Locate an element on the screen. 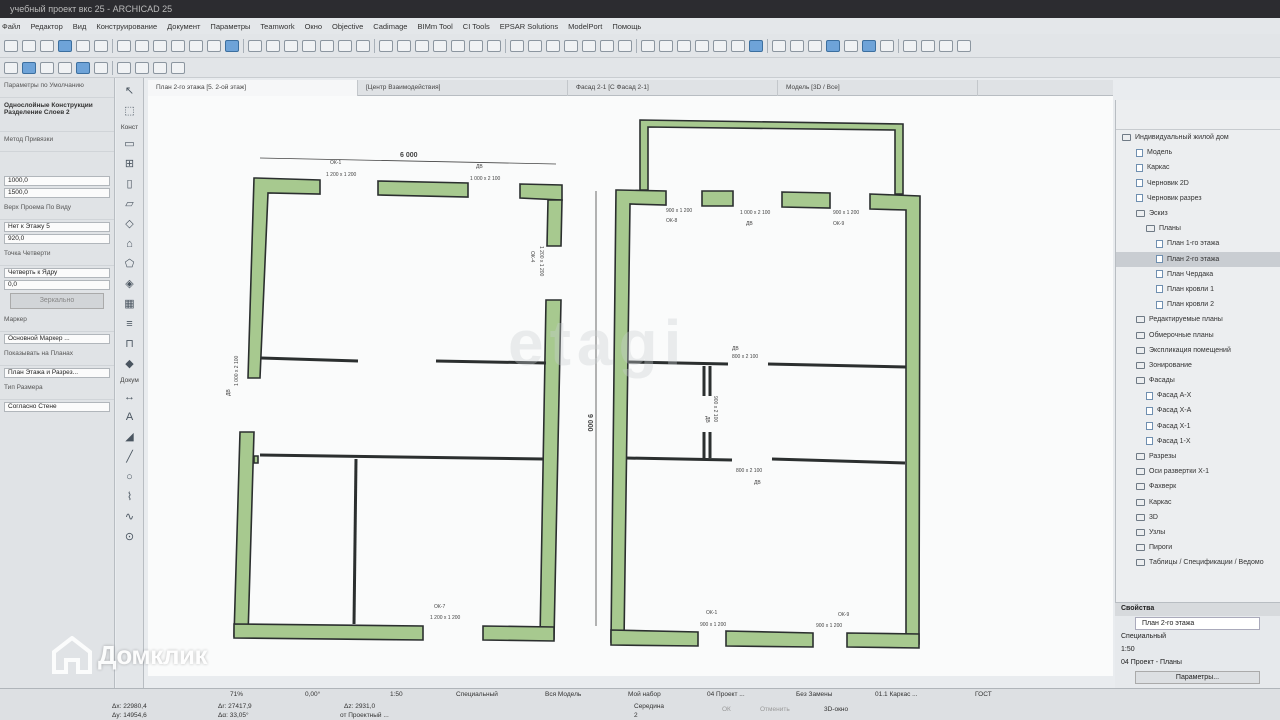 The image size is (1280, 720). navigator-item: 3D is located at coordinates (1198, 517).